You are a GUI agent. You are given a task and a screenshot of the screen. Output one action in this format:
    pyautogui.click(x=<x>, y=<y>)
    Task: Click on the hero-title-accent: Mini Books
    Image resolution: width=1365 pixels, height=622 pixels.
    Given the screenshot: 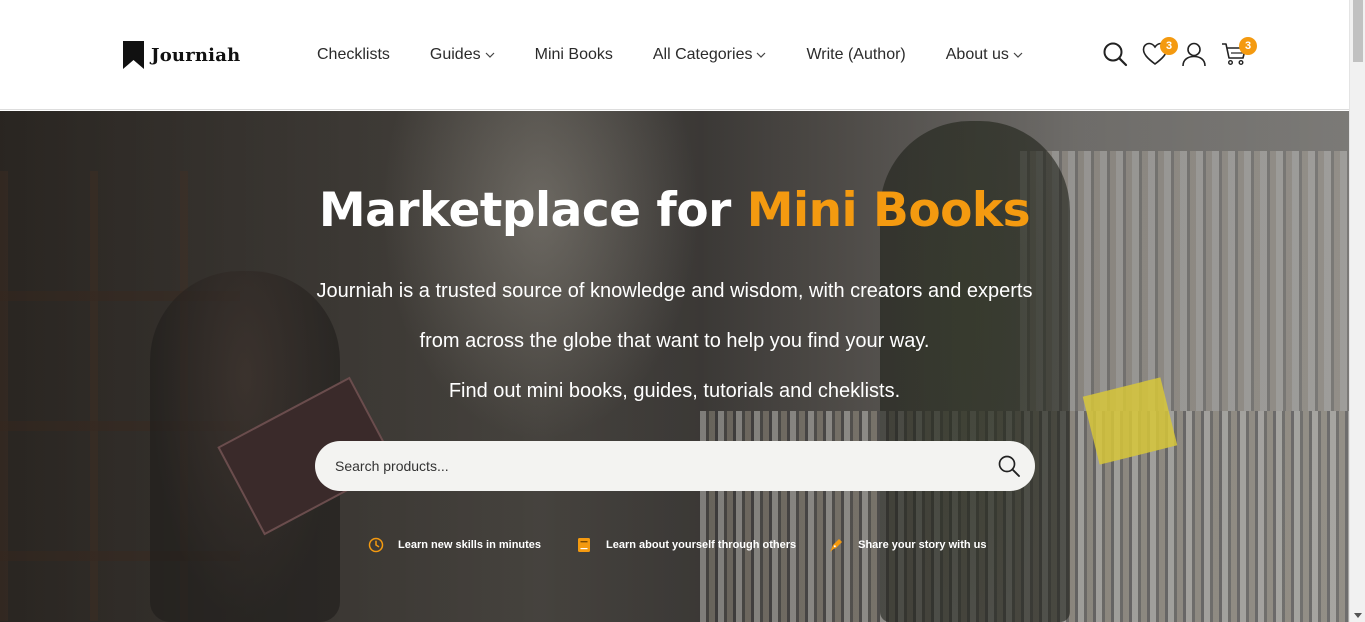 What is the action you would take?
    pyautogui.click(x=888, y=210)
    